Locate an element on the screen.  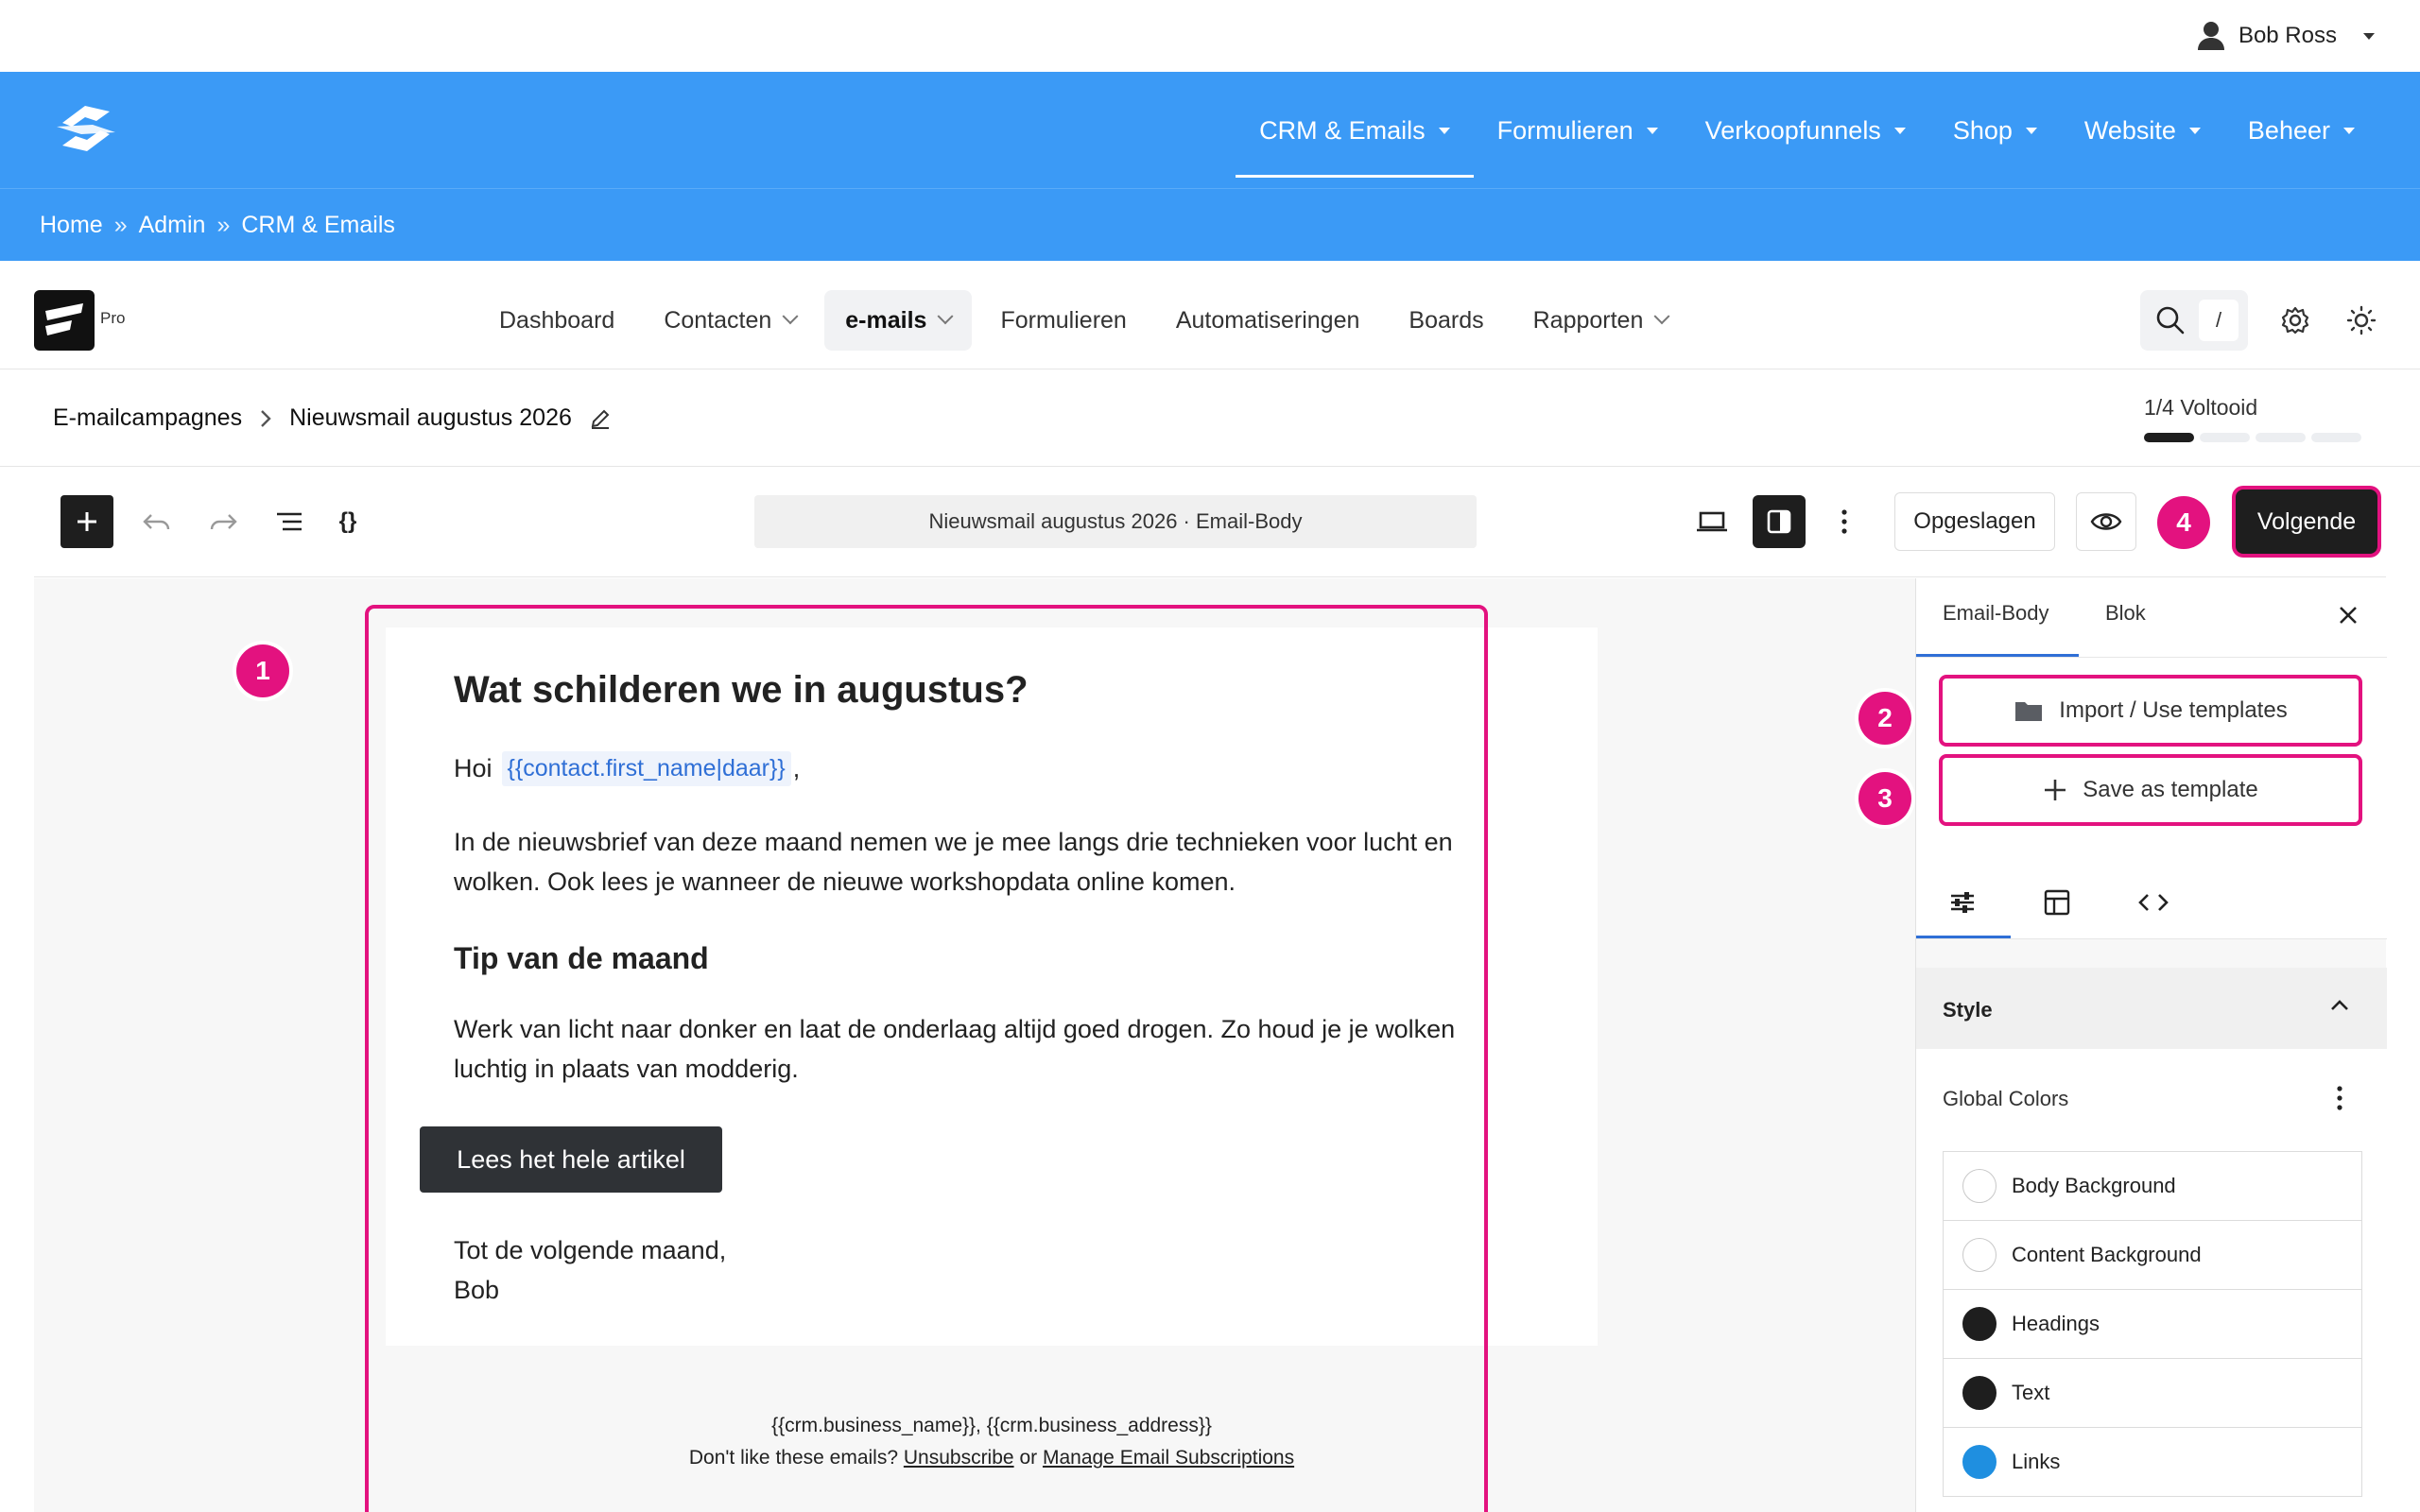
nav-crm-emails: CRM & Emails is located at coordinates (1355, 130).